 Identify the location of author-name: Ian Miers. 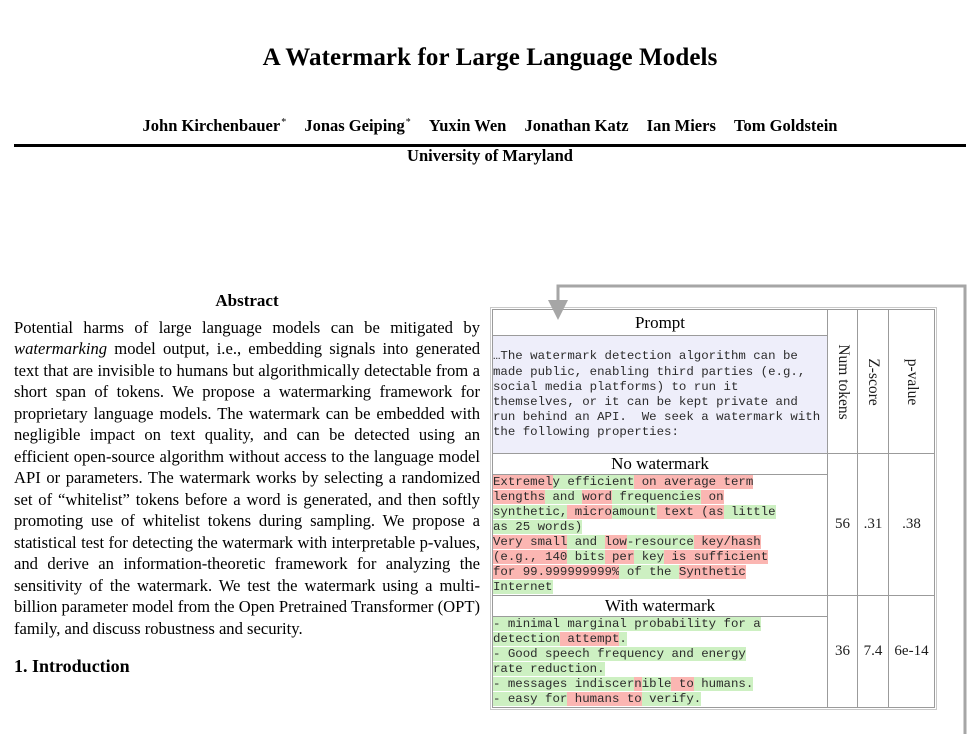
(681, 125).